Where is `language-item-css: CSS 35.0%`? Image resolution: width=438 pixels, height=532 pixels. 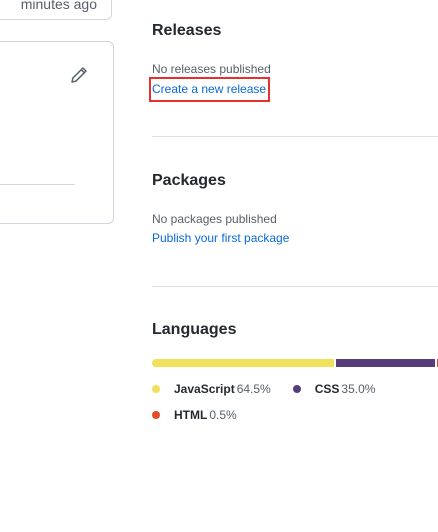 language-item-css: CSS 35.0% is located at coordinates (334, 389).